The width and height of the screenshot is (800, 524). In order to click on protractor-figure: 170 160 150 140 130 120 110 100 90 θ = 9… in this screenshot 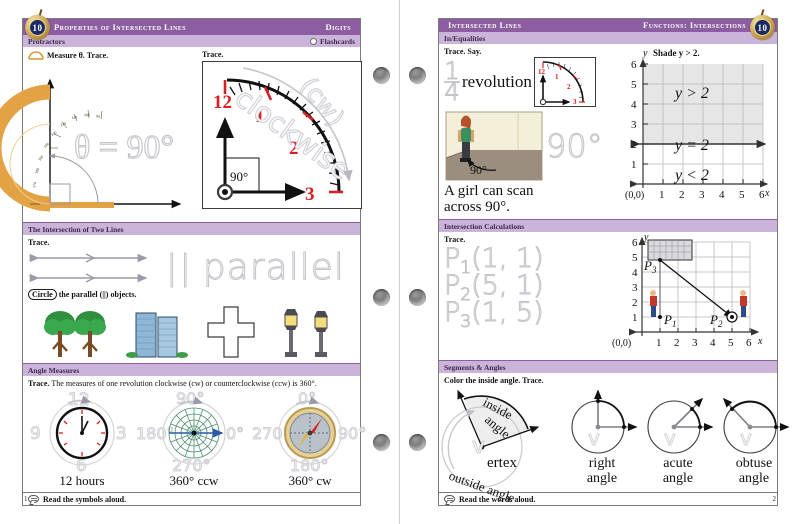, I will do `click(91, 145)`.